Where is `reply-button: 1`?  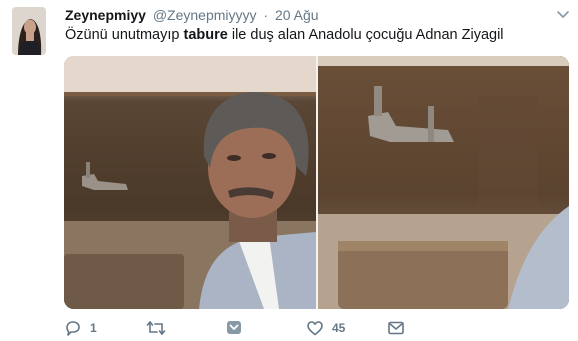
reply-button: 1 is located at coordinates (80, 328).